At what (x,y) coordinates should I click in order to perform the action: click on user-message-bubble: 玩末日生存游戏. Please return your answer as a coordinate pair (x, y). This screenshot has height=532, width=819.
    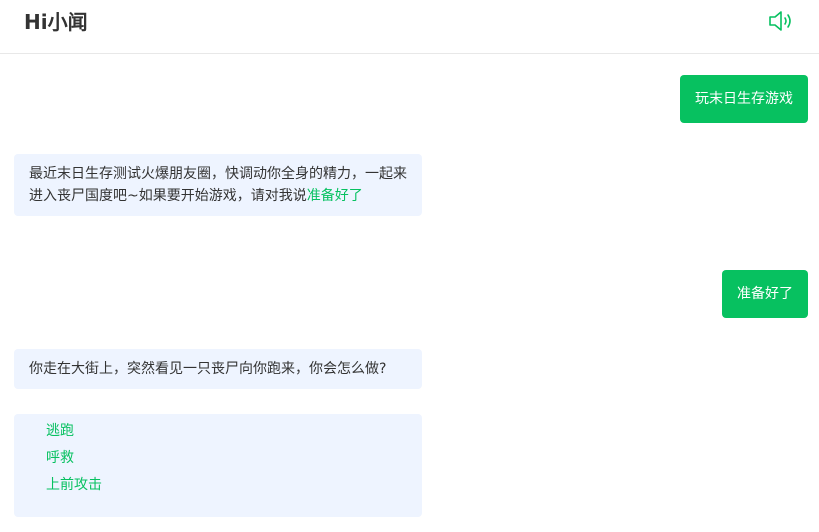
    Looking at the image, I should click on (744, 99).